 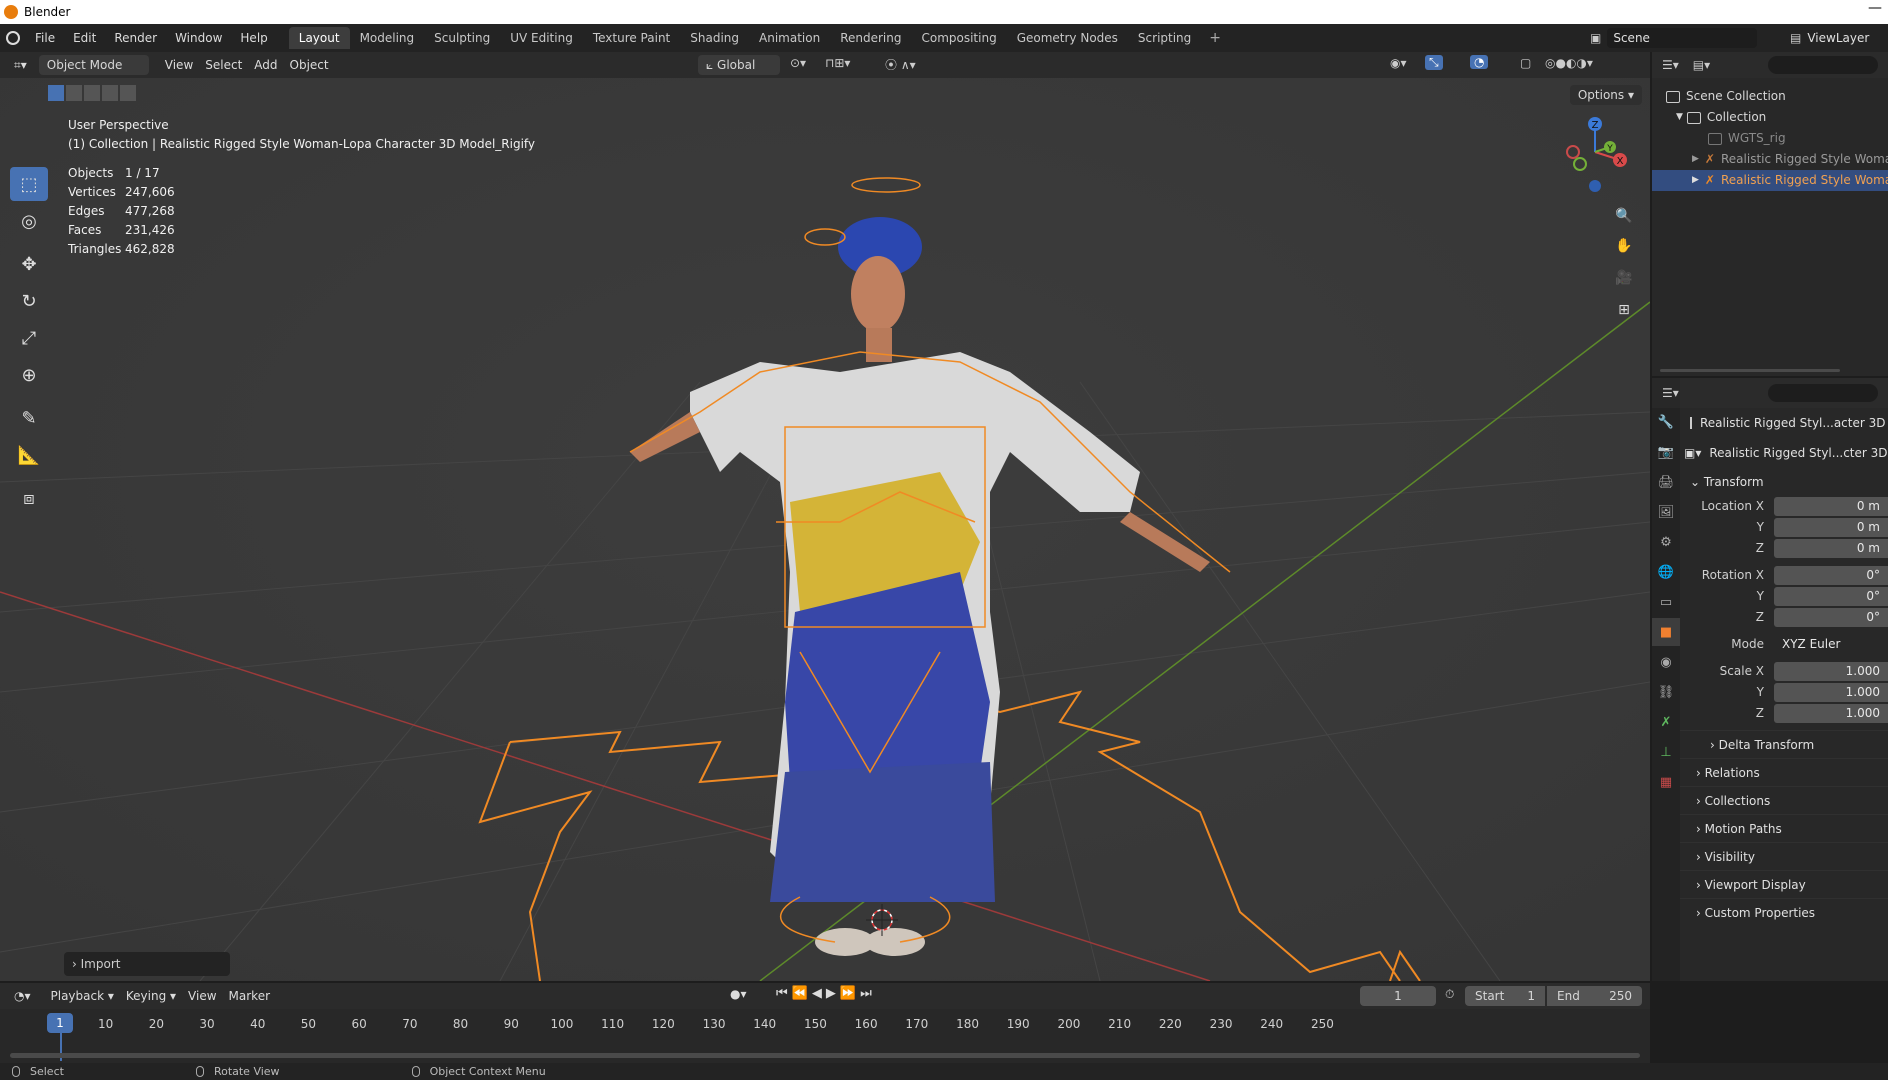 I want to click on outliner-item: ▼ Collection, so click(x=1770, y=117).